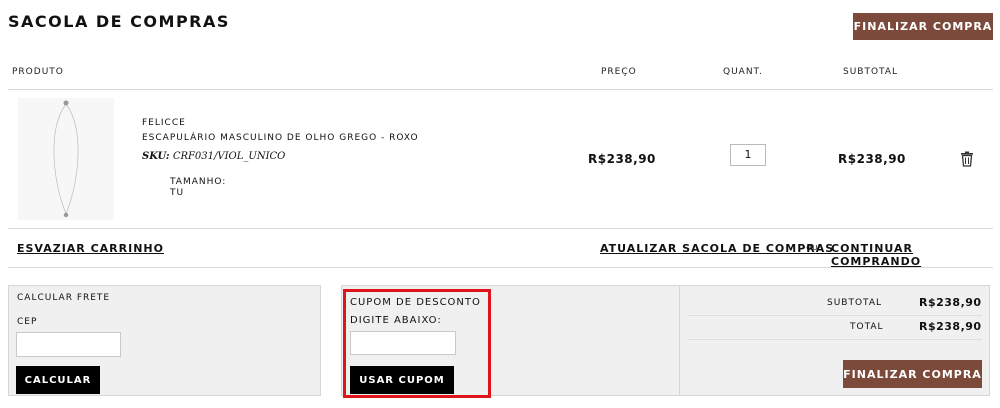 Image resolution: width=1000 pixels, height=408 pixels. I want to click on column-header-quantity: QUANT., so click(743, 72).